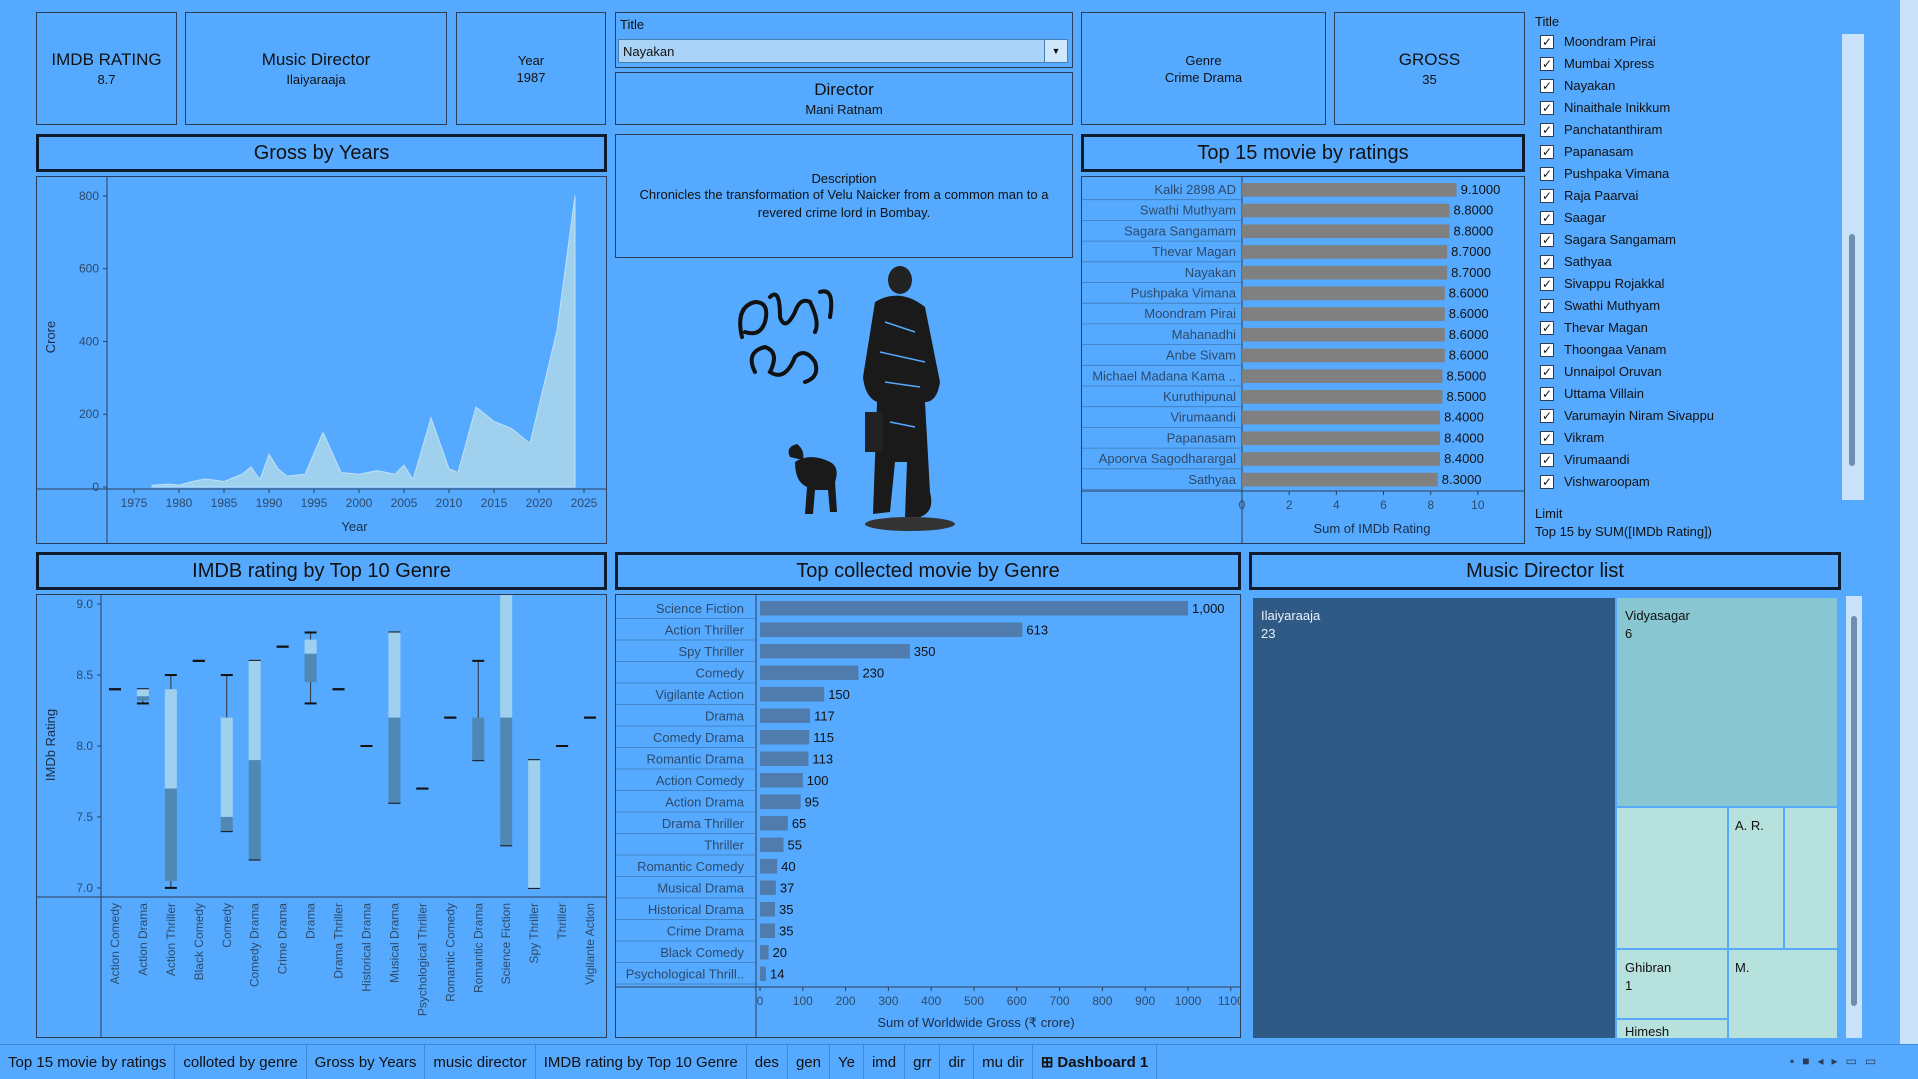 The image size is (1918, 1079). Describe the element at coordinates (780, 952) in the screenshot. I see `bar-value-label: 20` at that location.